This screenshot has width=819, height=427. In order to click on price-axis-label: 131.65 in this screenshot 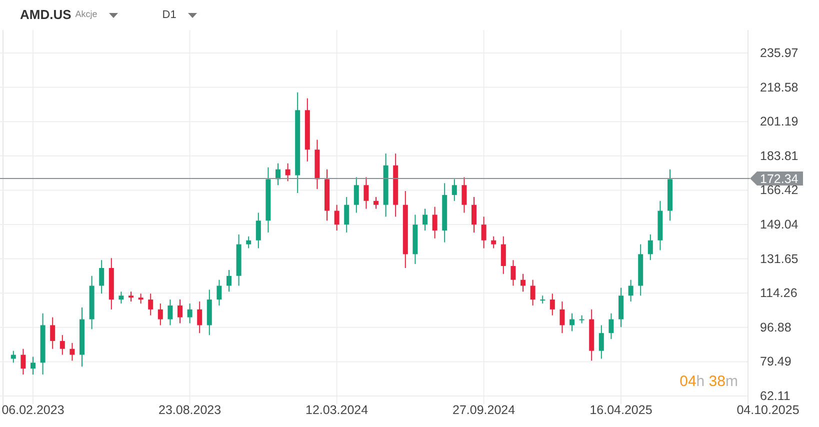, I will do `click(779, 259)`.